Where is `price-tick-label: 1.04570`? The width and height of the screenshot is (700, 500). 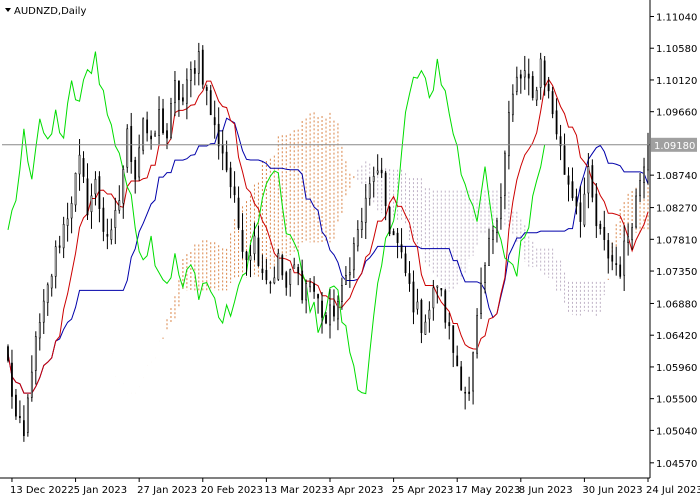 price-tick-label: 1.04570 is located at coordinates (676, 464).